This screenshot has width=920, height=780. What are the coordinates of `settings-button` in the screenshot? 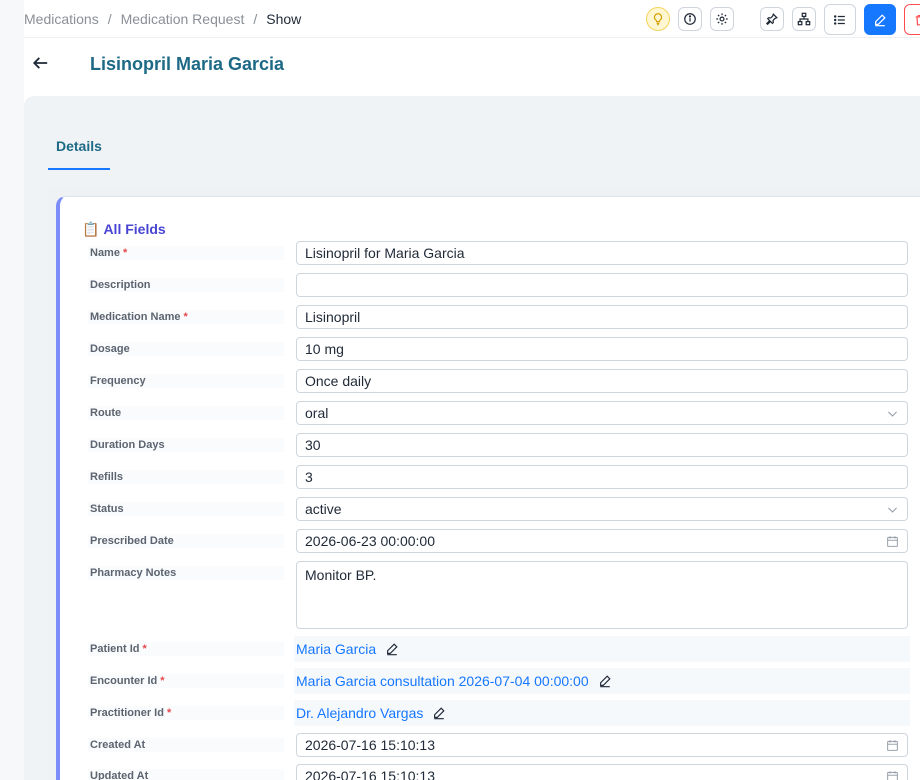 It's located at (722, 19).